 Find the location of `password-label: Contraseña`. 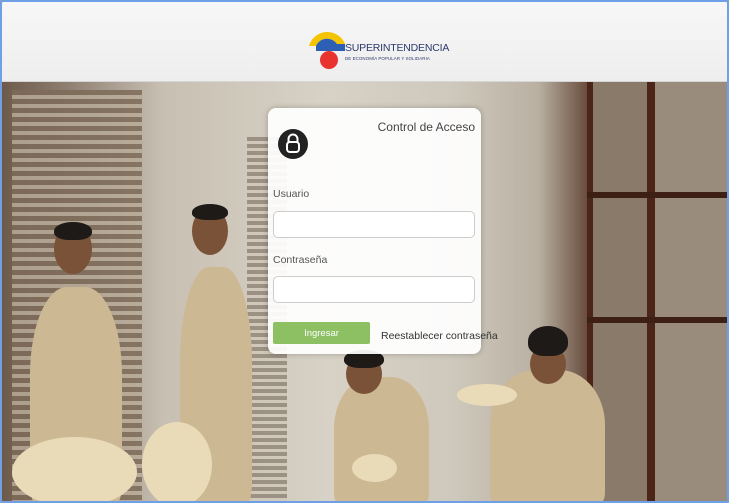

password-label: Contraseña is located at coordinates (300, 260).